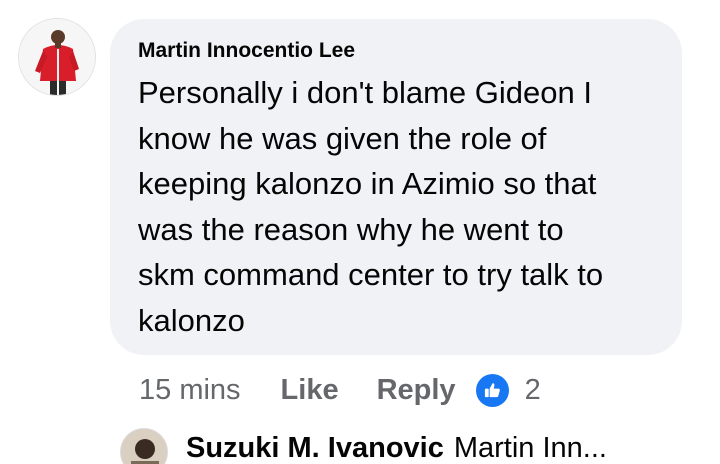 The width and height of the screenshot is (720, 464). I want to click on reply-author-avatar, so click(144, 446).